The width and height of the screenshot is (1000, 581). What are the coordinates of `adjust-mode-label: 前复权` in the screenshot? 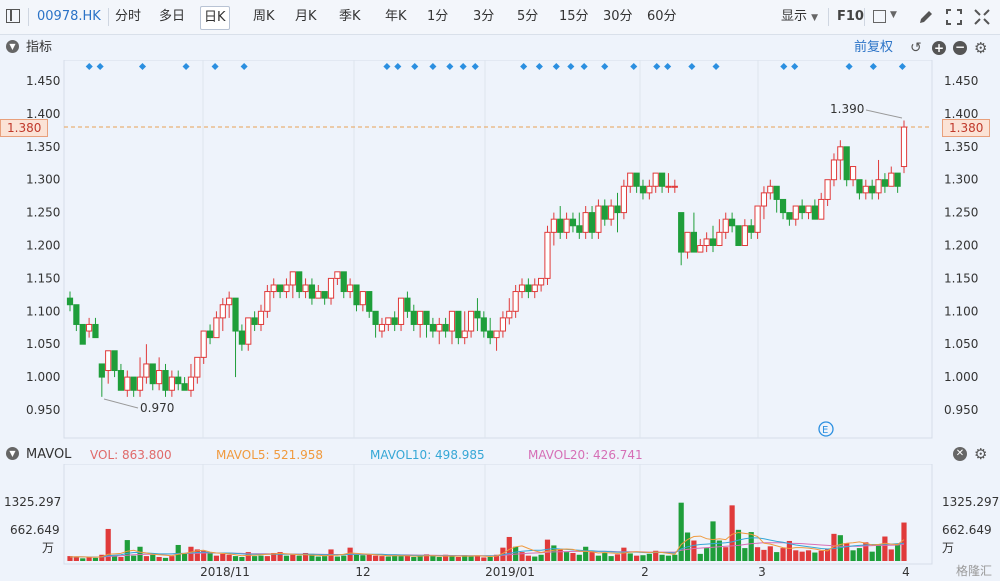 It's located at (873, 48).